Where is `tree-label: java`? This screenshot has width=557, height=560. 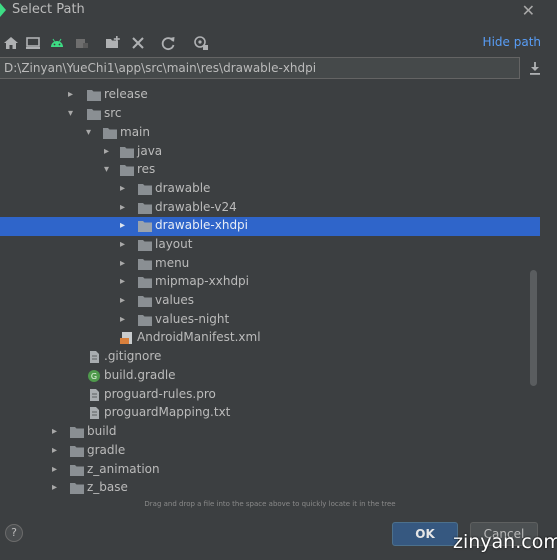
tree-label: java is located at coordinates (150, 151).